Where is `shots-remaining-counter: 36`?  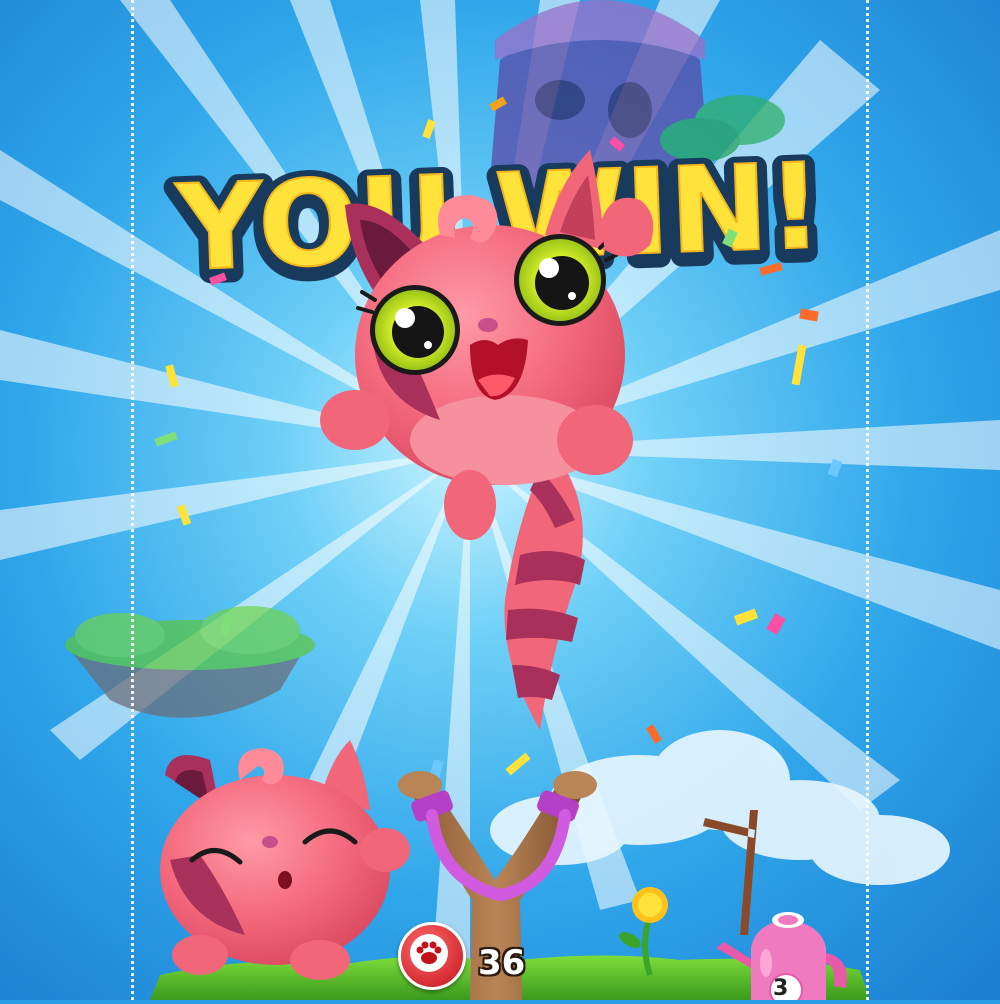 shots-remaining-counter: 36 is located at coordinates (502, 963).